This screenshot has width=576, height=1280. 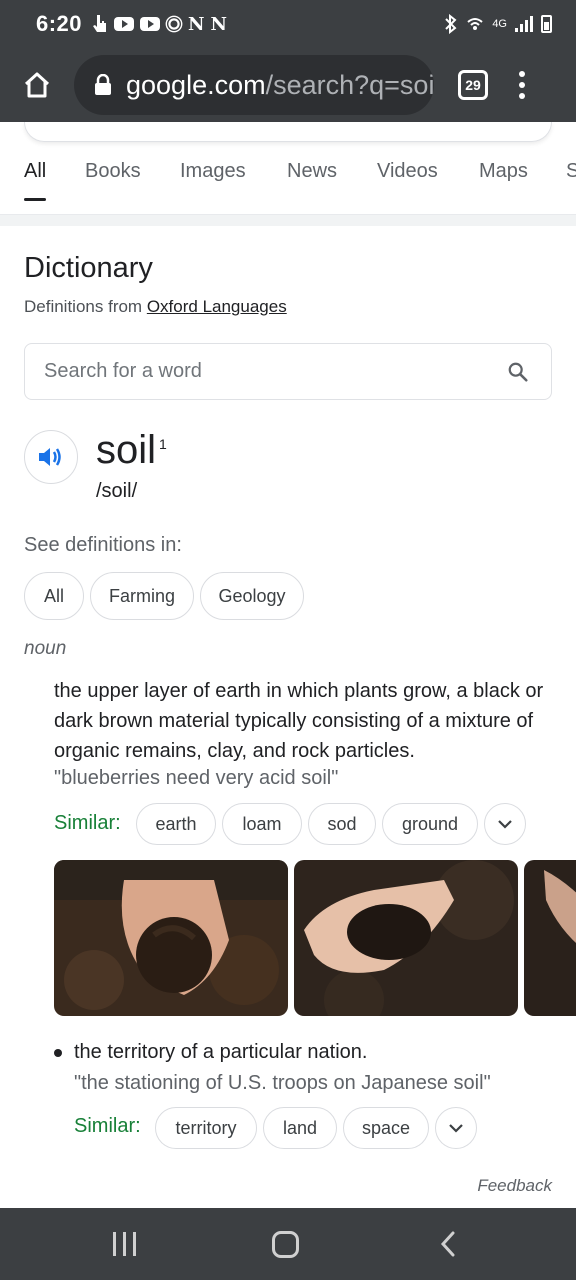 I want to click on system-navigation-bar, so click(x=288, y=1244).